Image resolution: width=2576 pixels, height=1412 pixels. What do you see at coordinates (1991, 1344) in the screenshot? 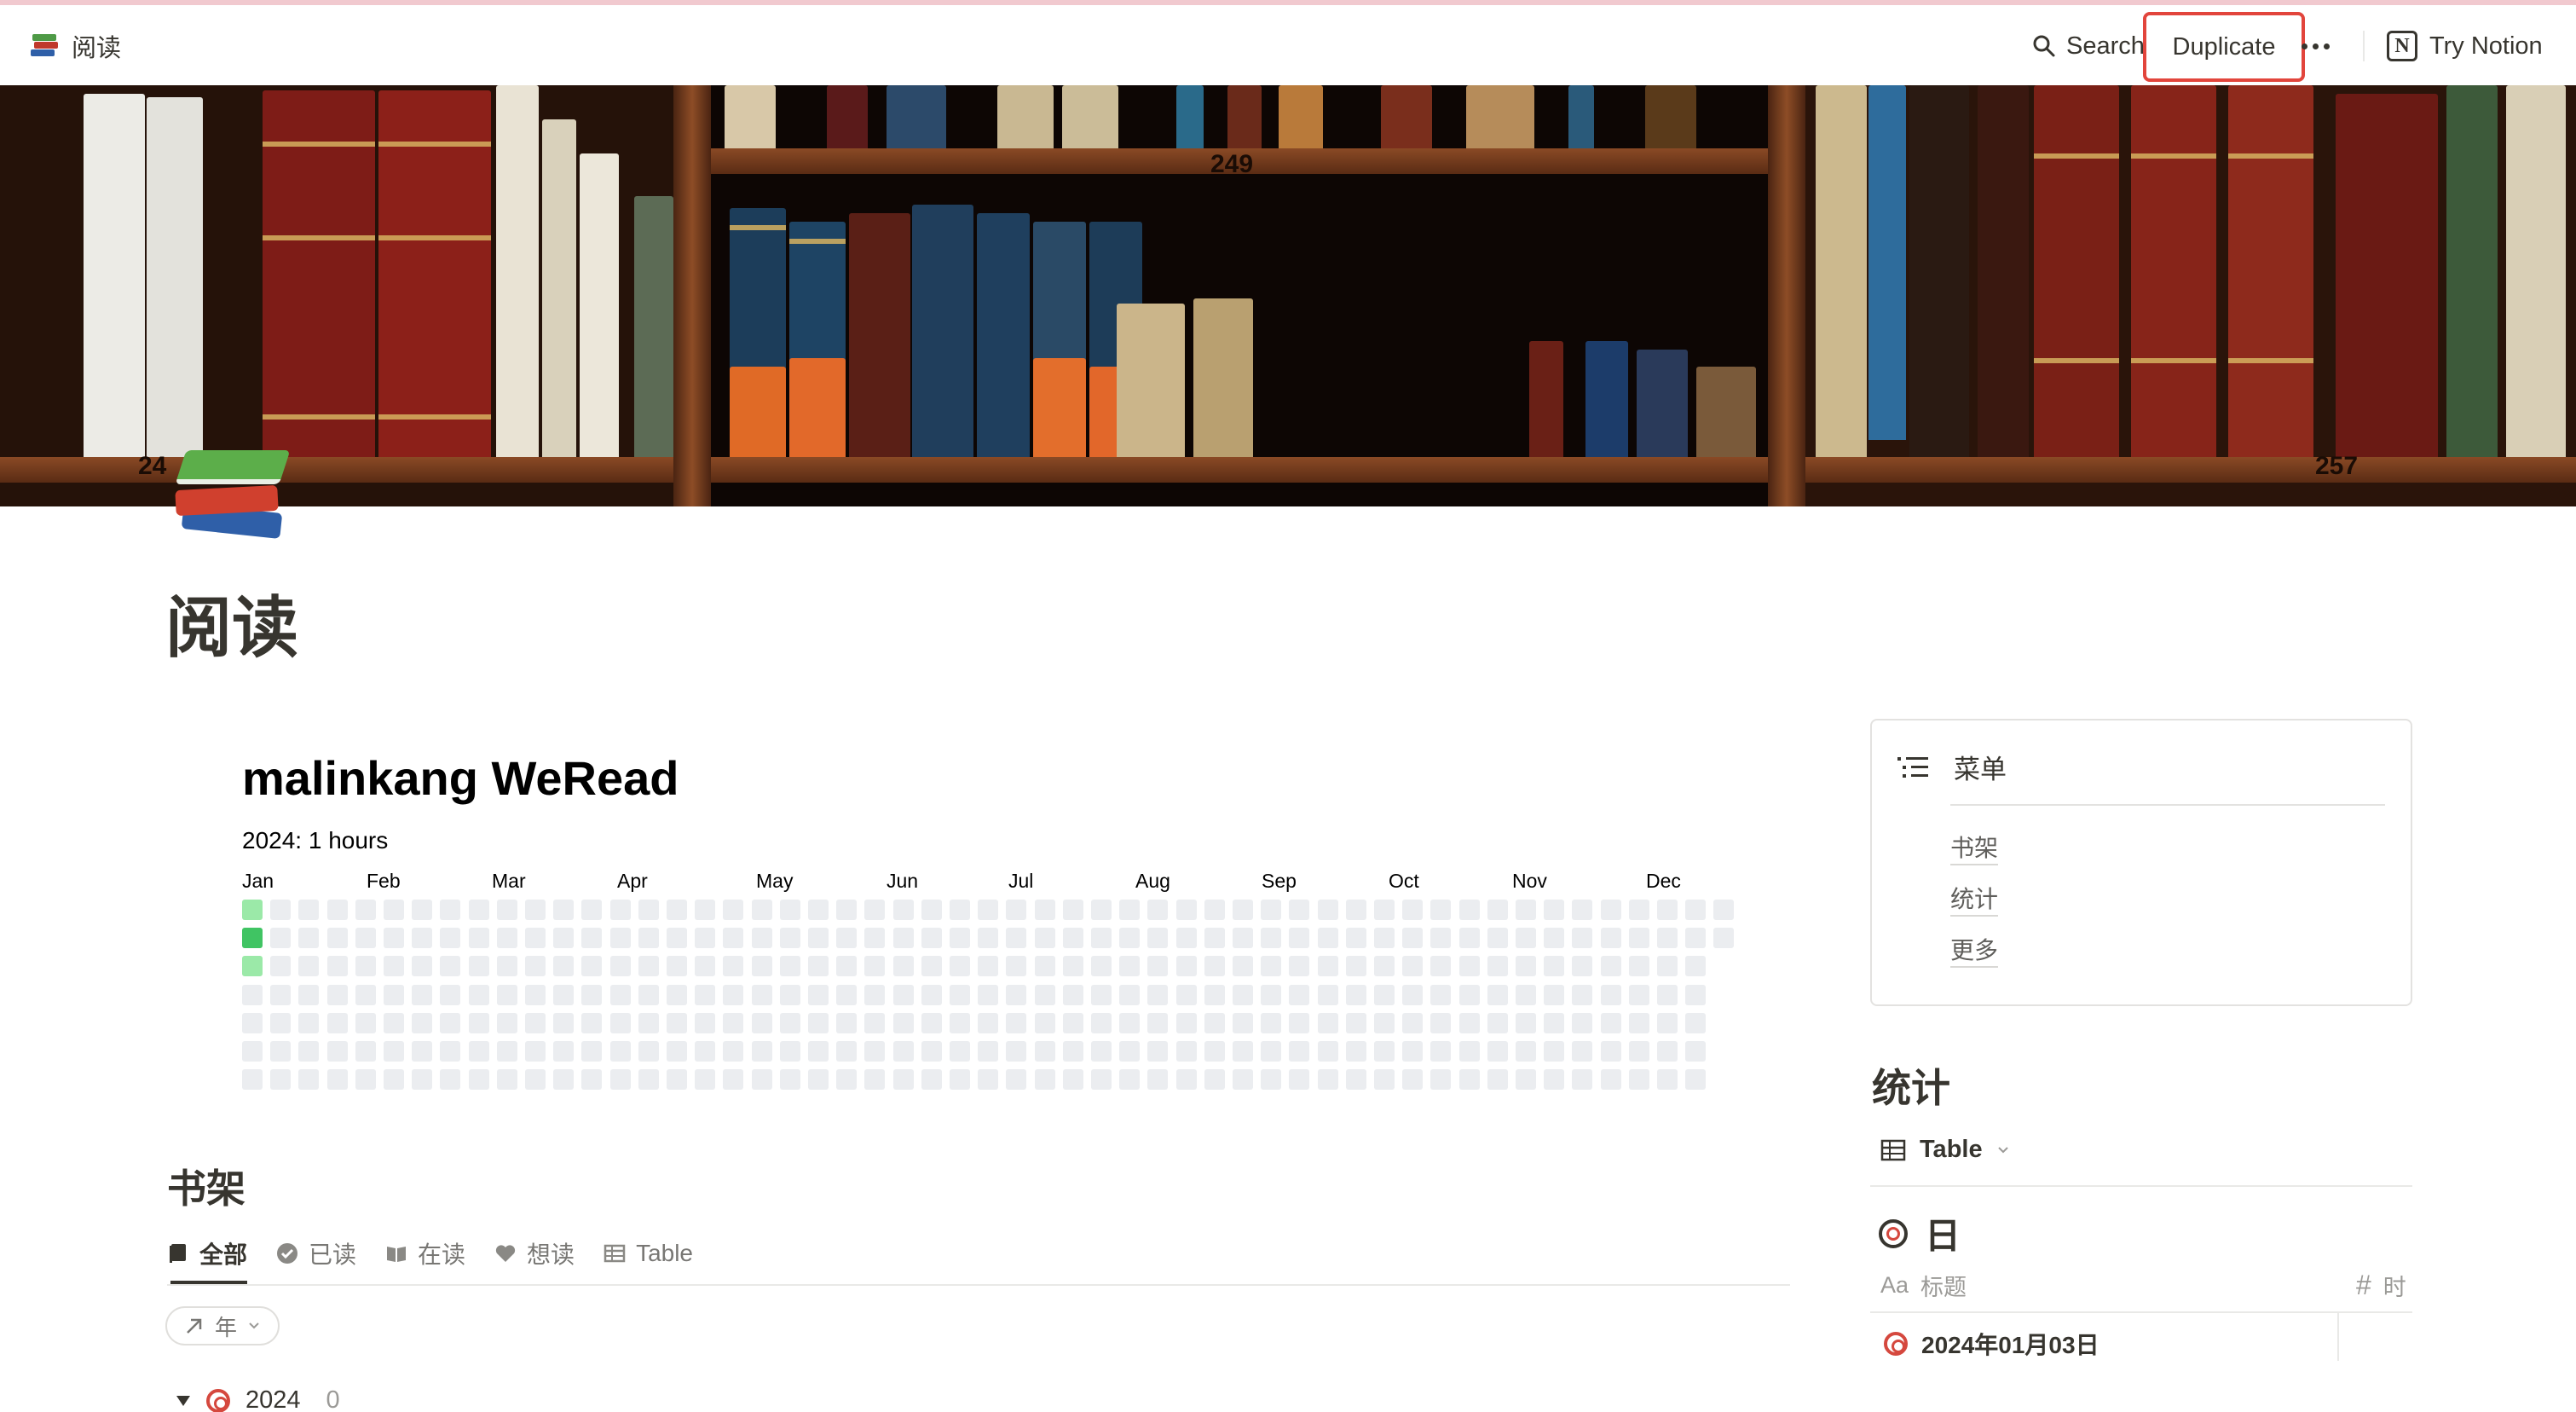
I see `table-row: 2024年01月03日` at bounding box center [1991, 1344].